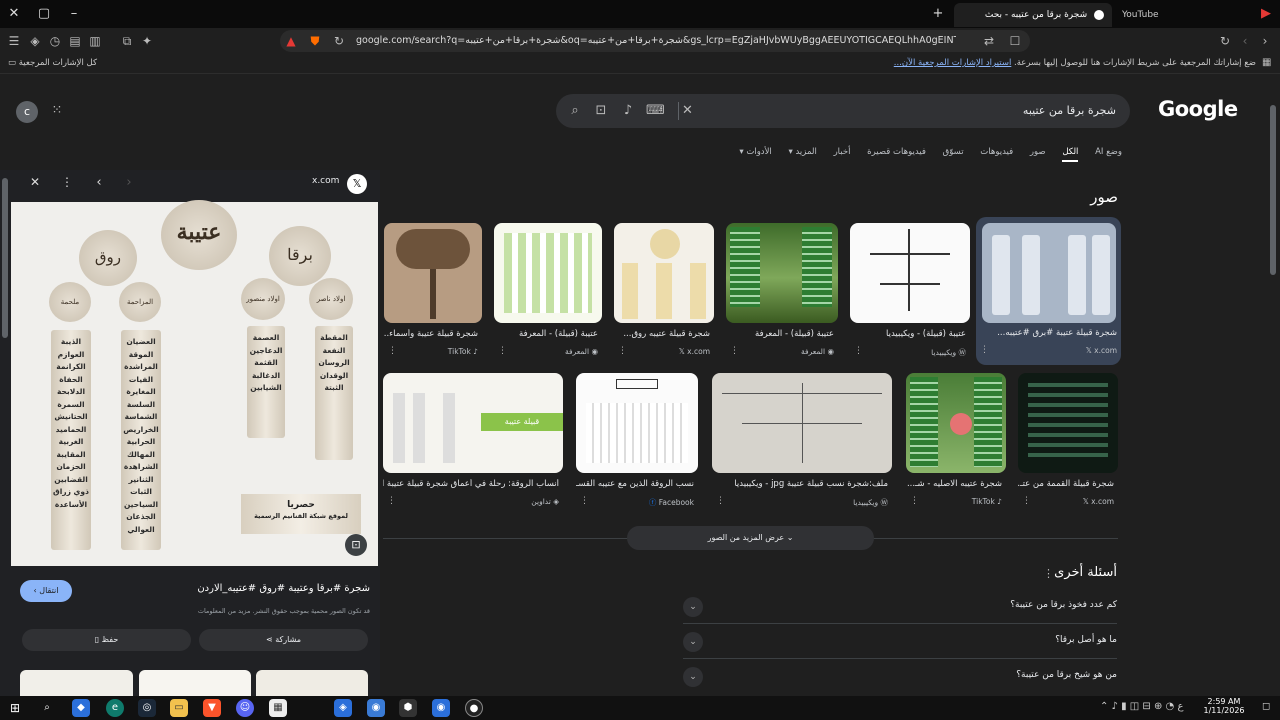 This screenshot has width=1280, height=720. Describe the element at coordinates (900, 642) in the screenshot. I see `question-item: ما هو أصل برقا؟ ⌄` at that location.